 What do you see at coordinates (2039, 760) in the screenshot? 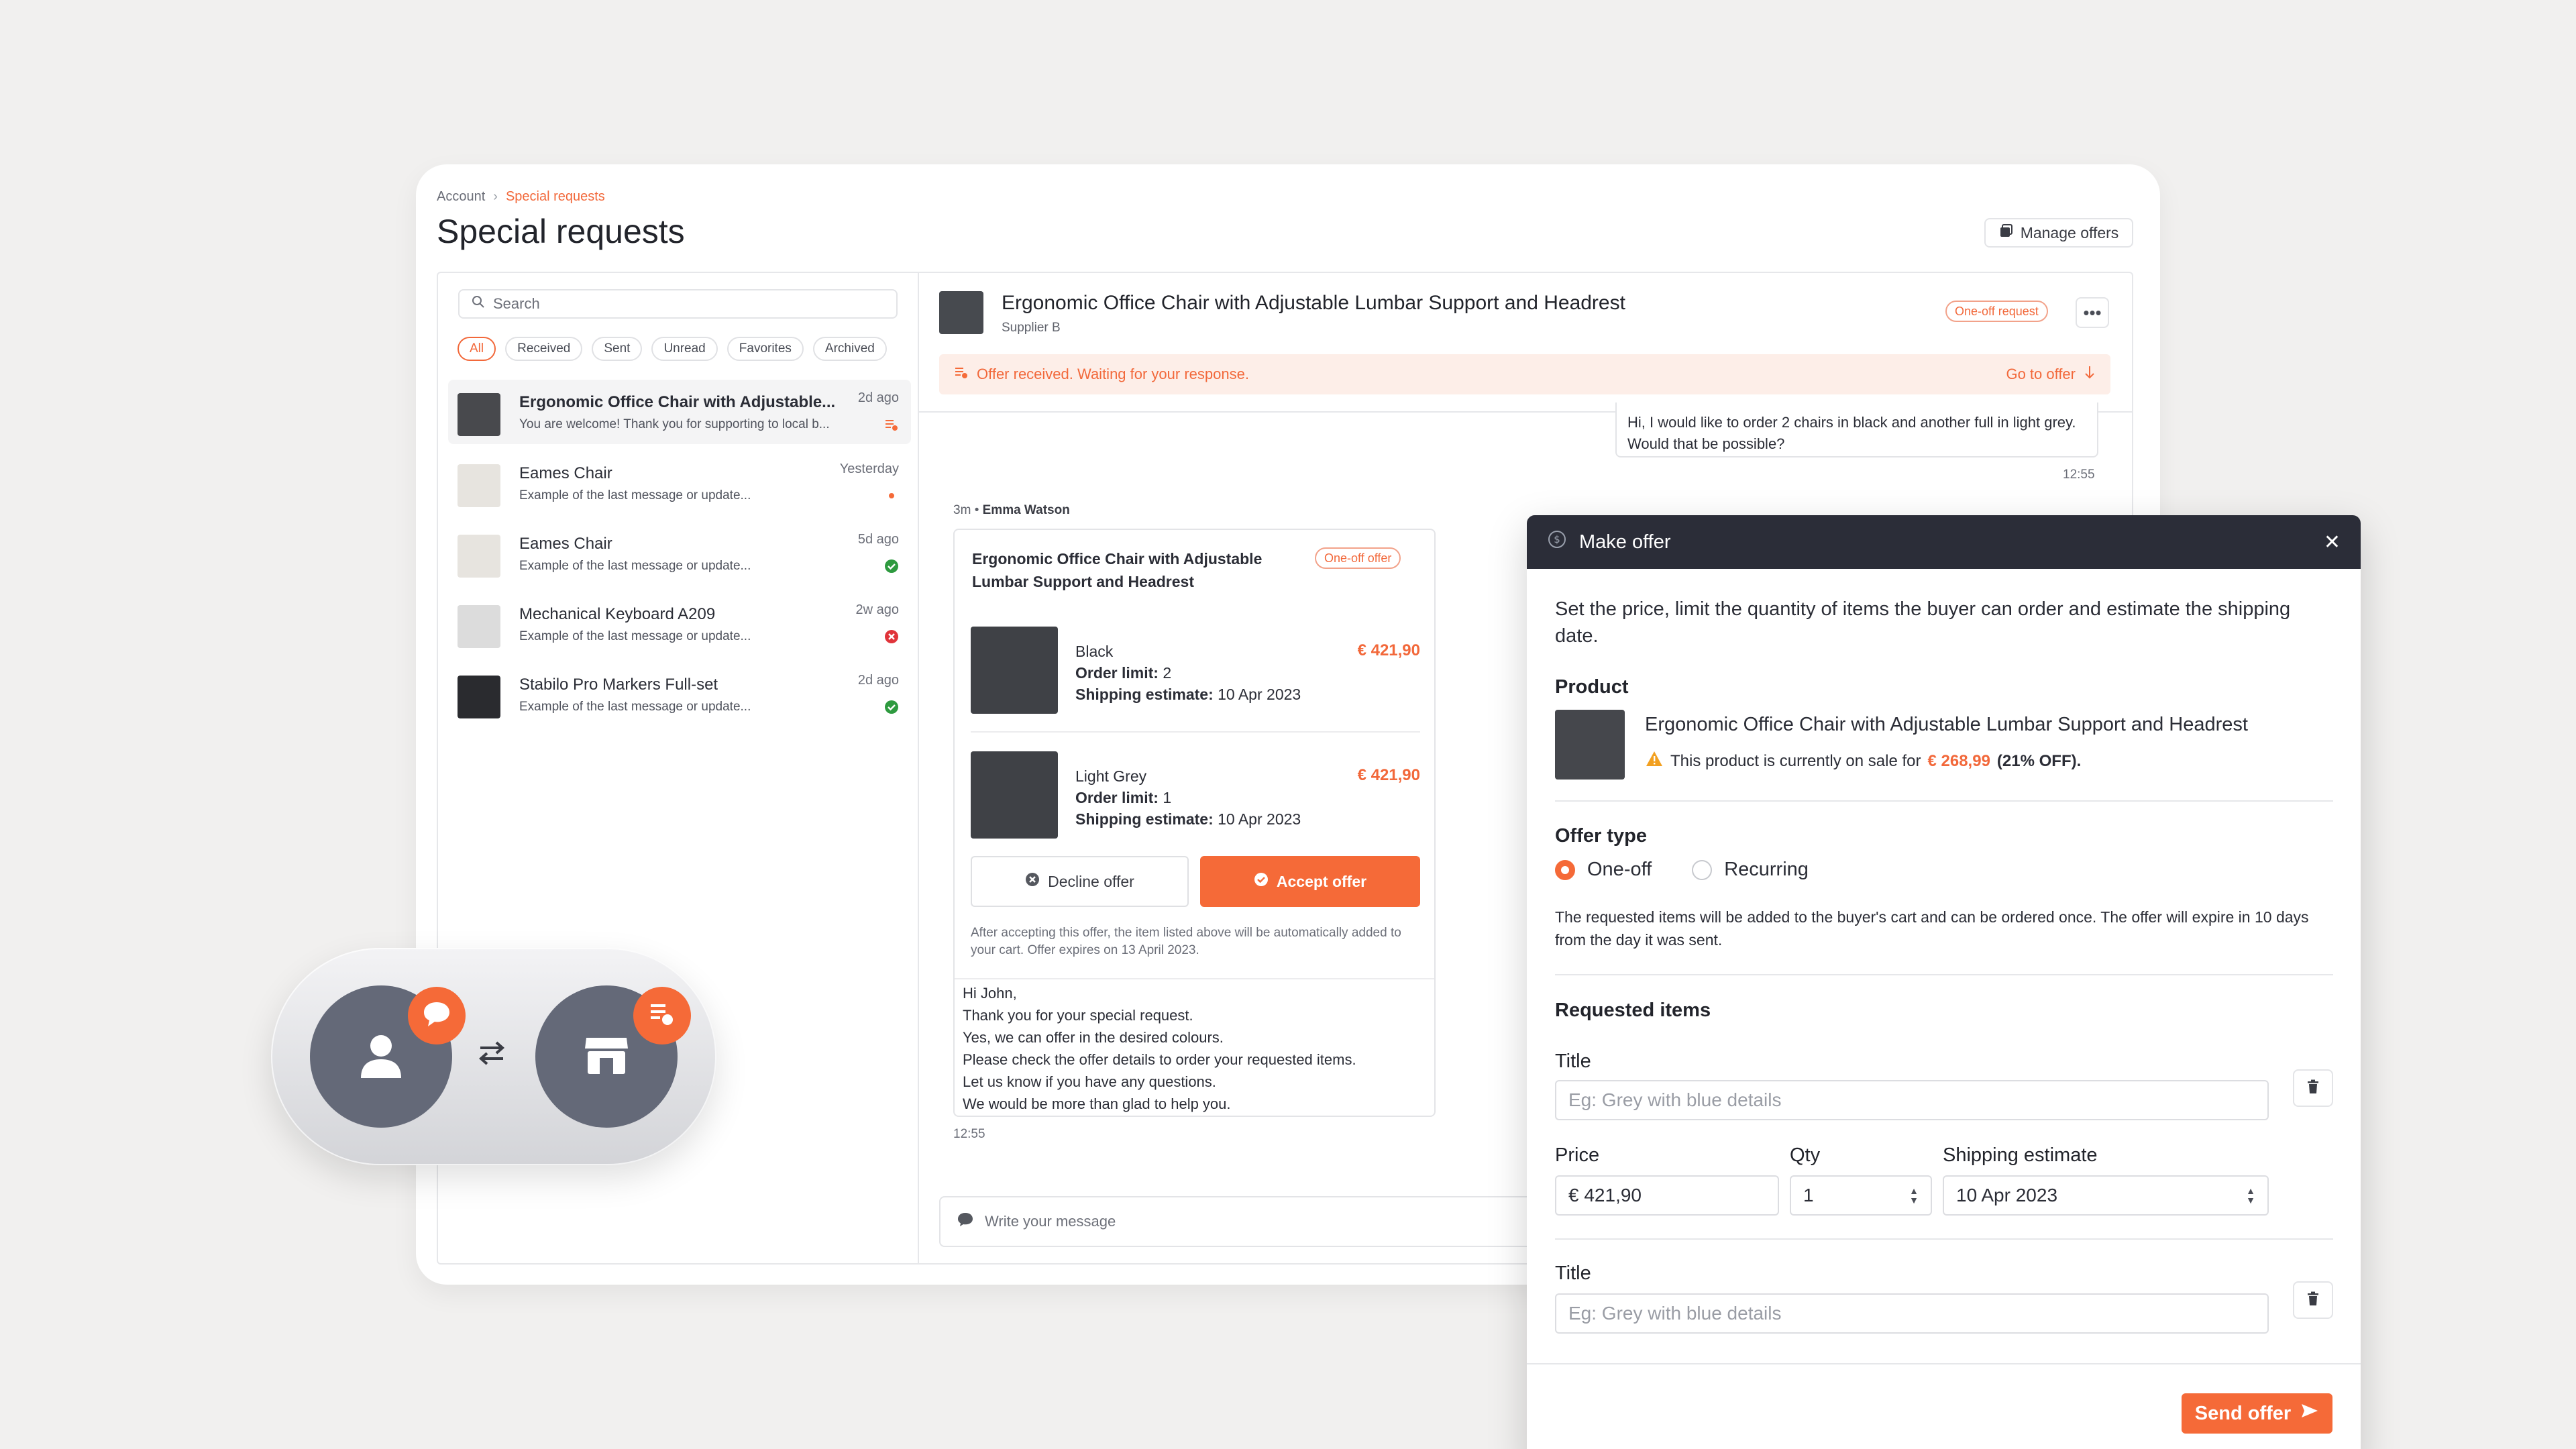
I see `sale-off: (21% OFF).` at bounding box center [2039, 760].